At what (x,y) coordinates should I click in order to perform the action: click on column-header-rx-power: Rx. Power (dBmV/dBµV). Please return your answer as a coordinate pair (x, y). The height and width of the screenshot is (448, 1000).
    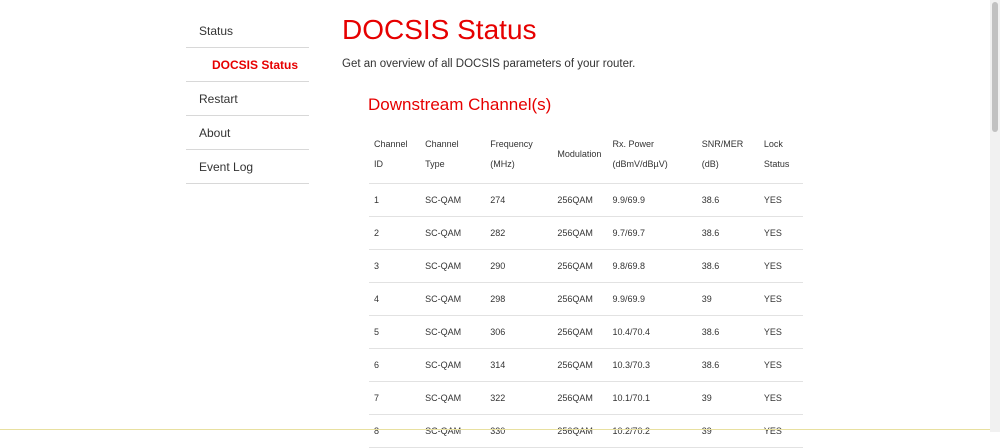
    Looking at the image, I should click on (652, 154).